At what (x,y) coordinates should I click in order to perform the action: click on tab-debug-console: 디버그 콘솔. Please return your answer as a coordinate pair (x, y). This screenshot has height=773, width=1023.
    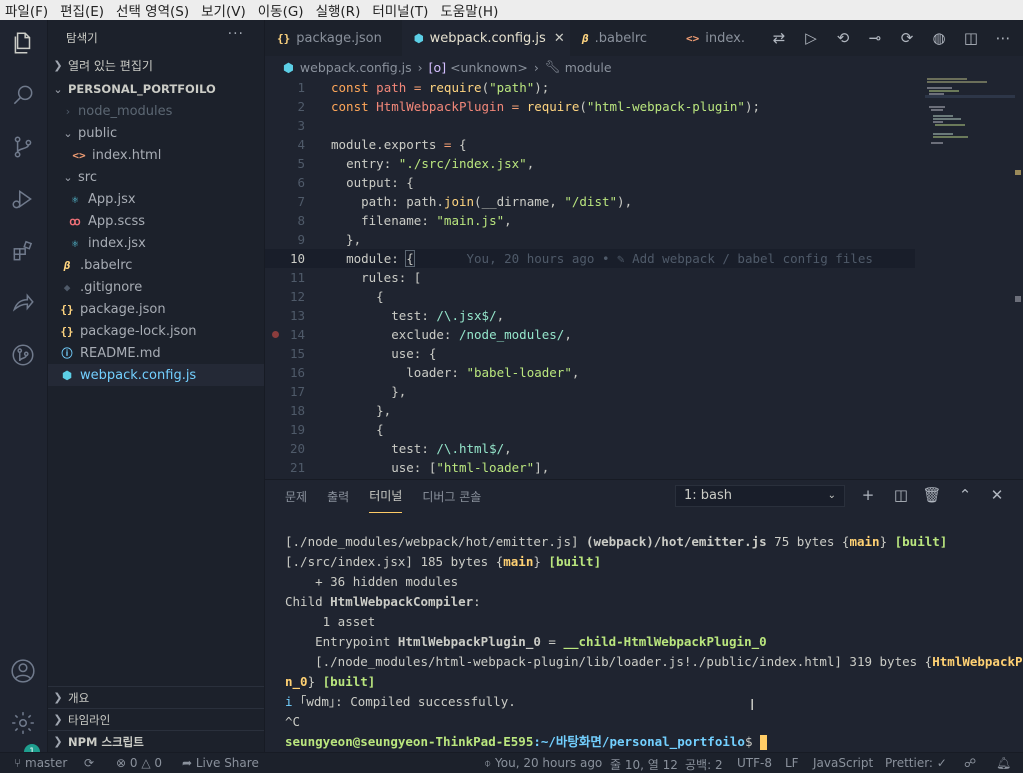
    Looking at the image, I should click on (451, 496).